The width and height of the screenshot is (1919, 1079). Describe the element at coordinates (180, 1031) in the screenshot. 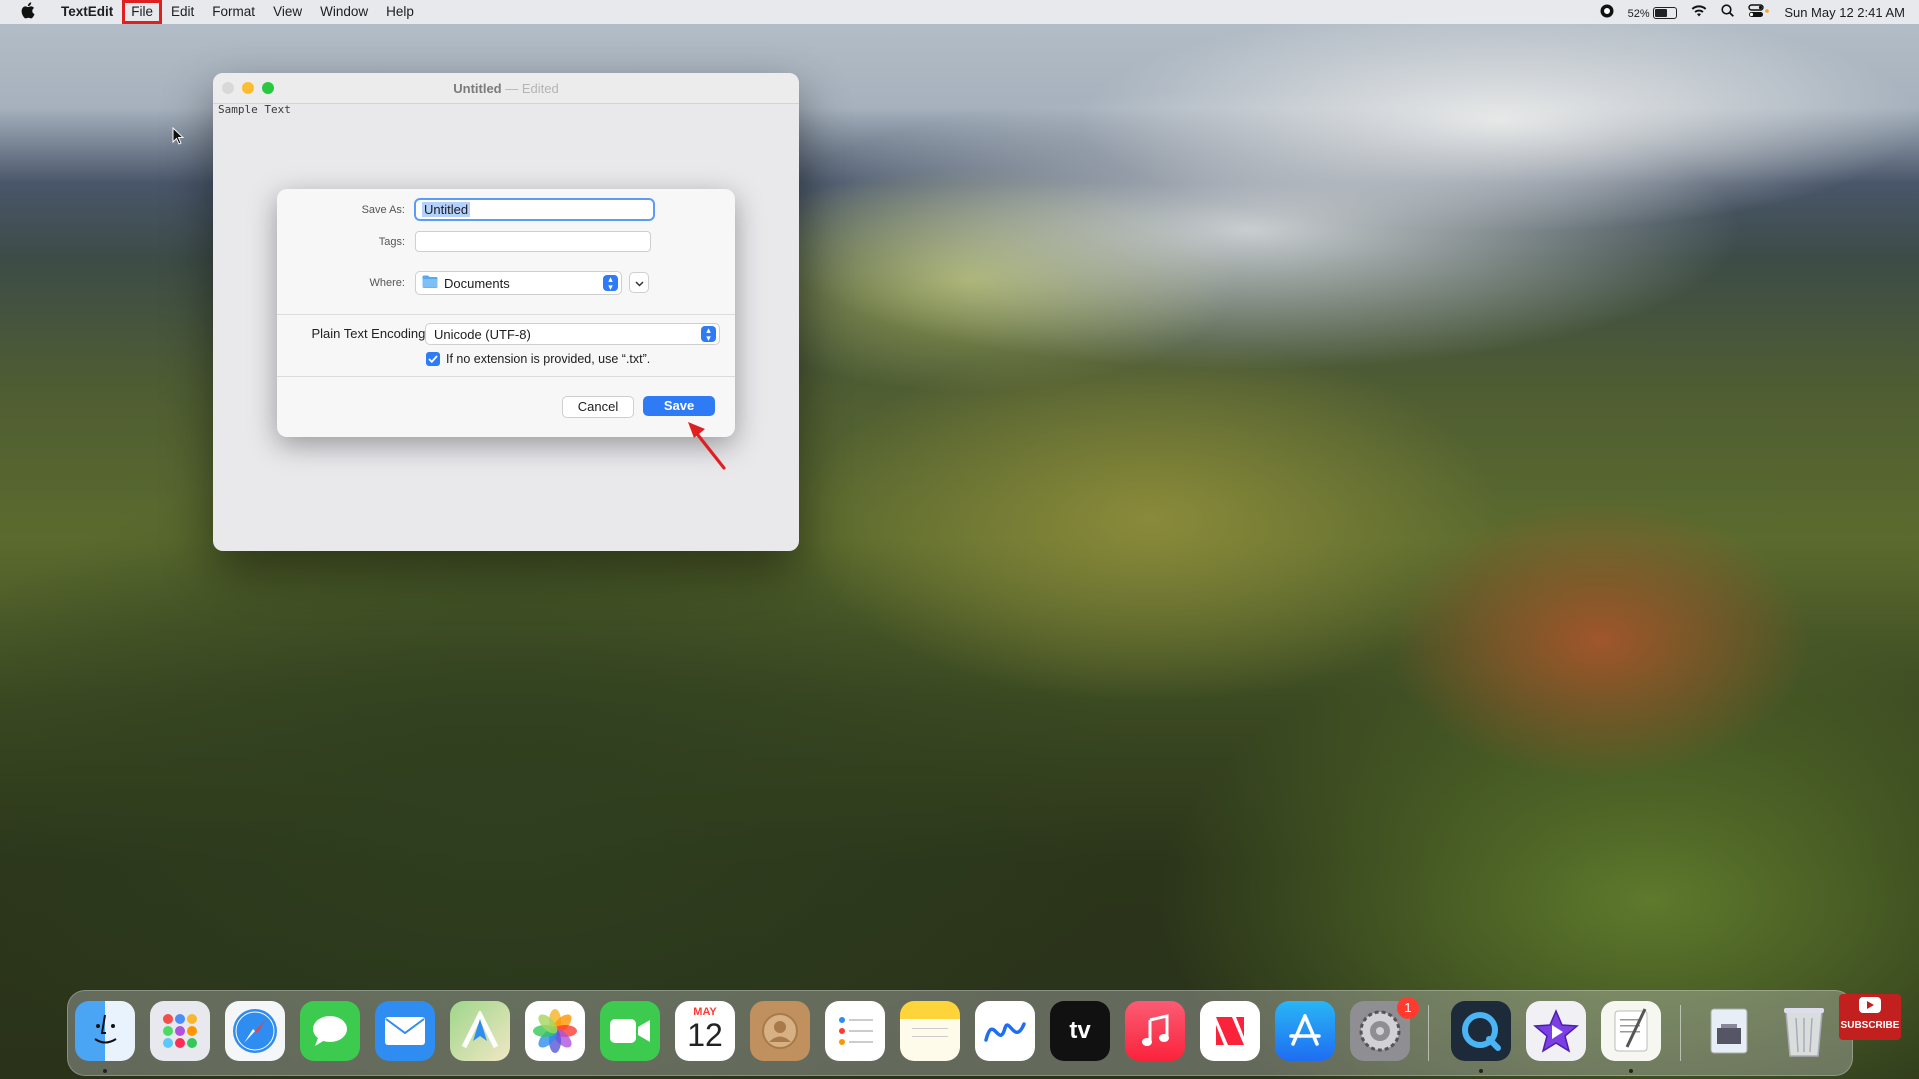

I see `launchpad-icon` at that location.